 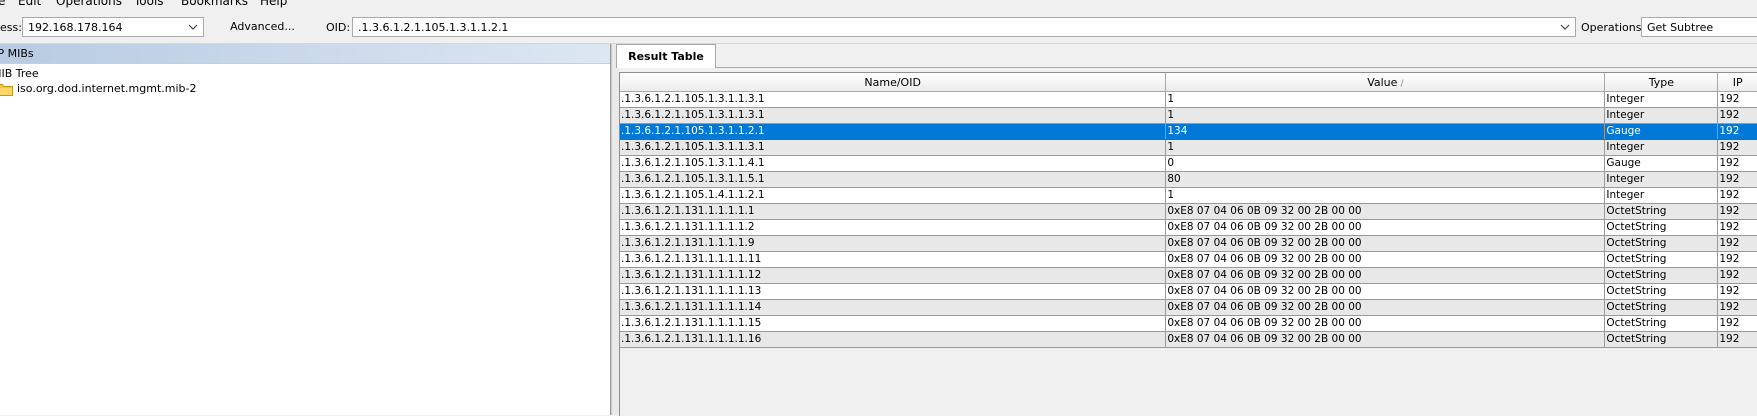 I want to click on menu-bookmarks: Bookmarks, so click(x=214, y=4).